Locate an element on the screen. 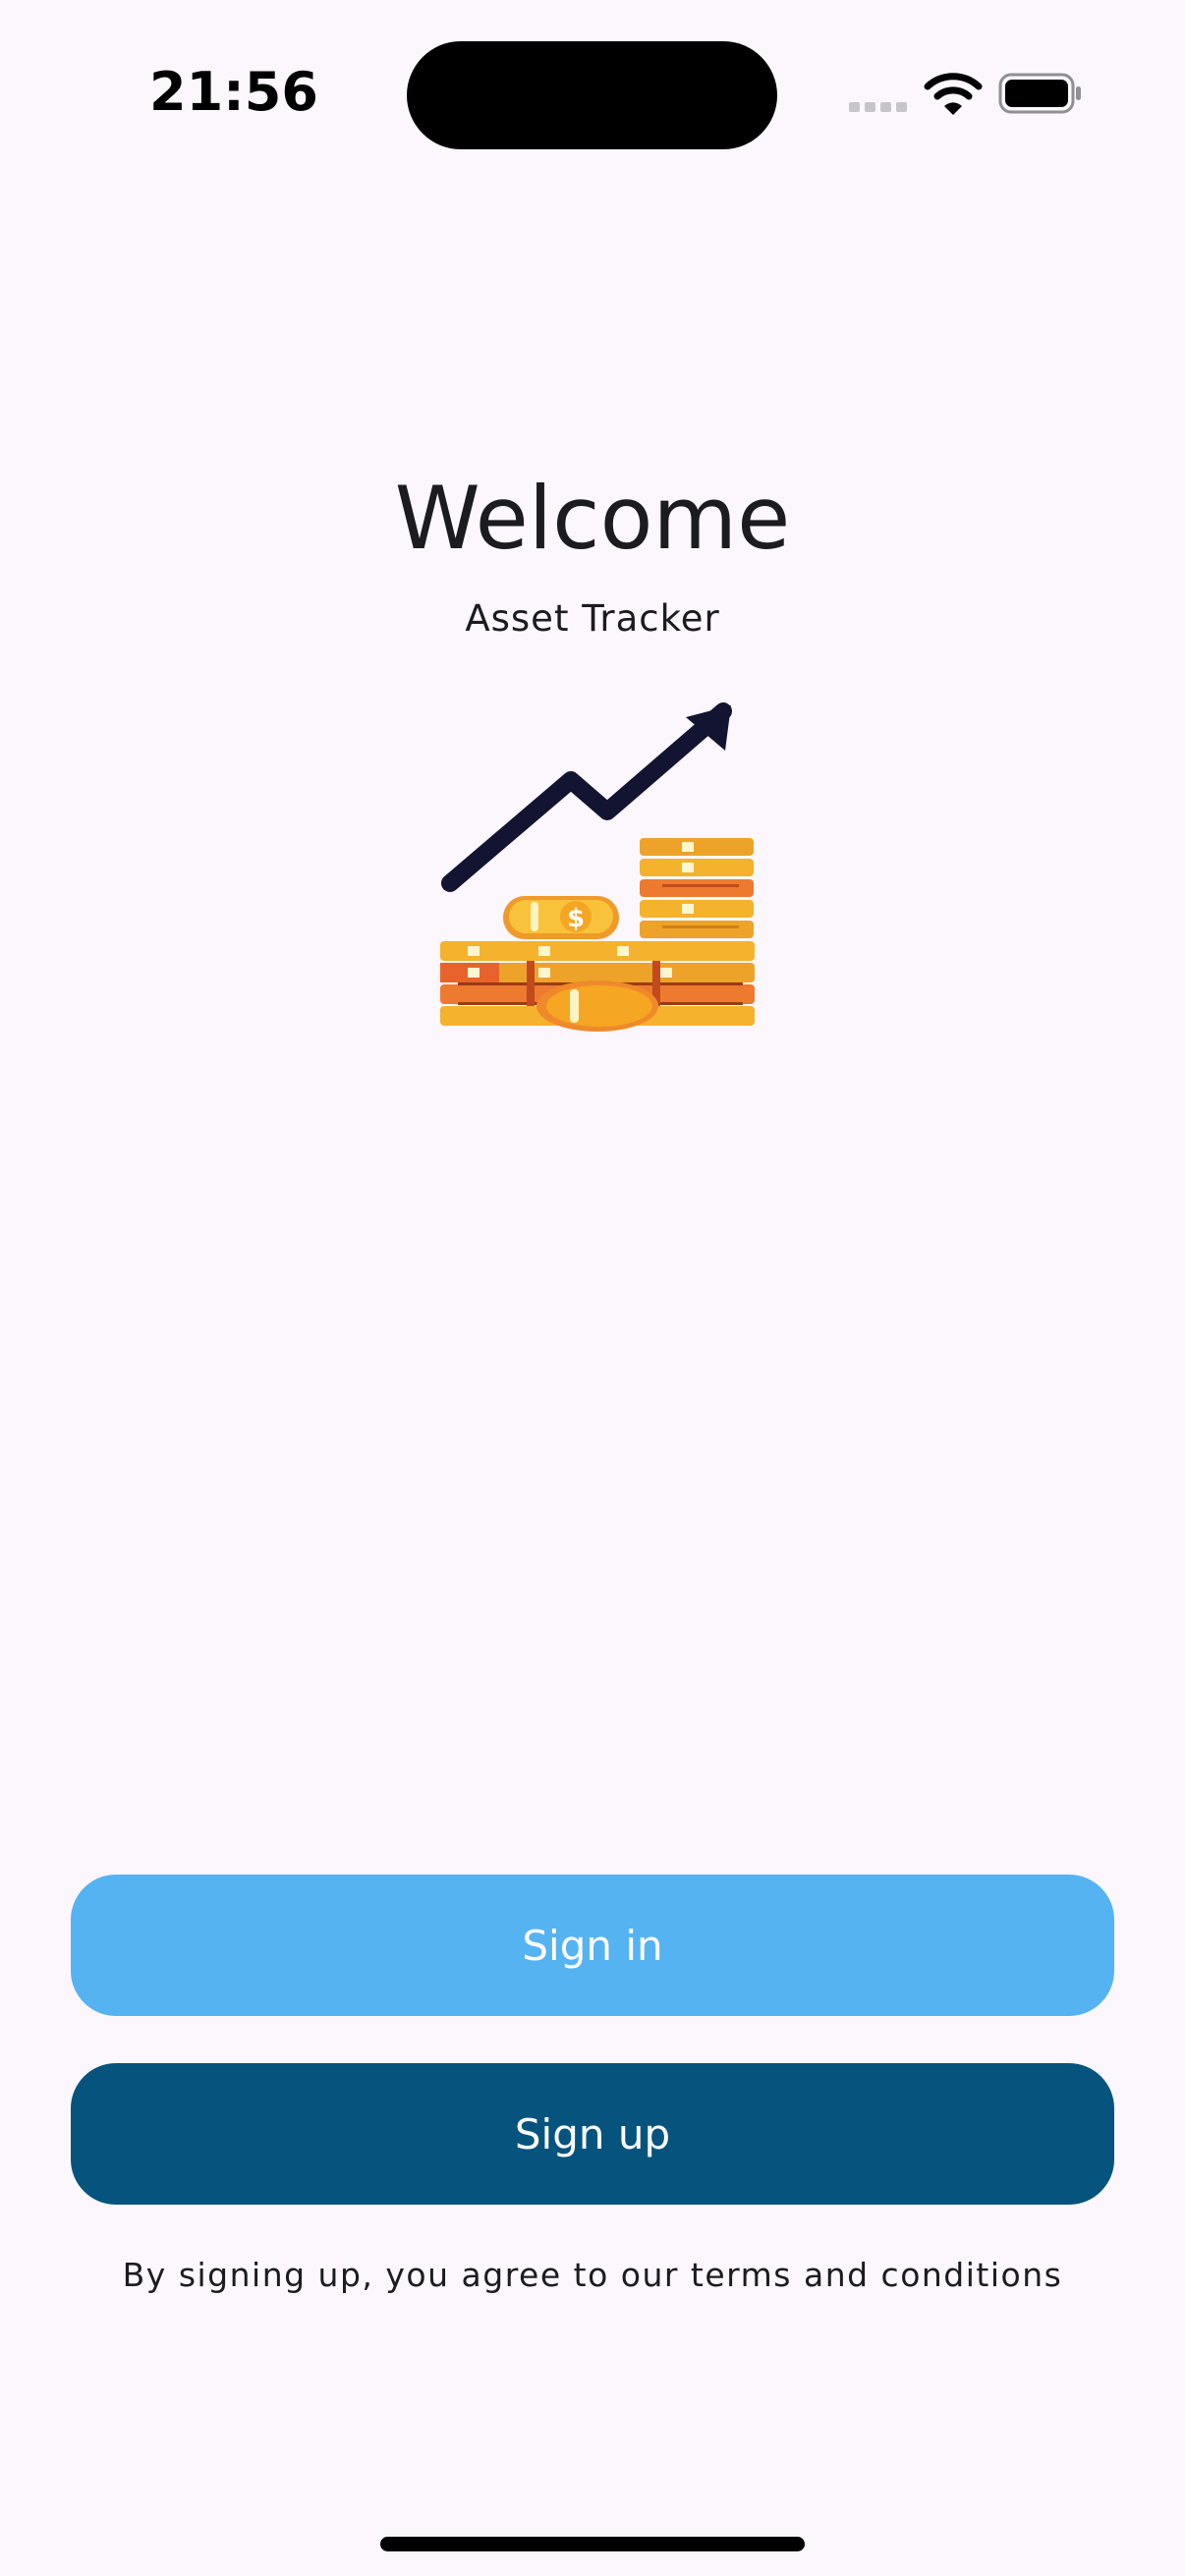 Image resolution: width=1185 pixels, height=2576 pixels. welcome-title: Welcome is located at coordinates (592, 518).